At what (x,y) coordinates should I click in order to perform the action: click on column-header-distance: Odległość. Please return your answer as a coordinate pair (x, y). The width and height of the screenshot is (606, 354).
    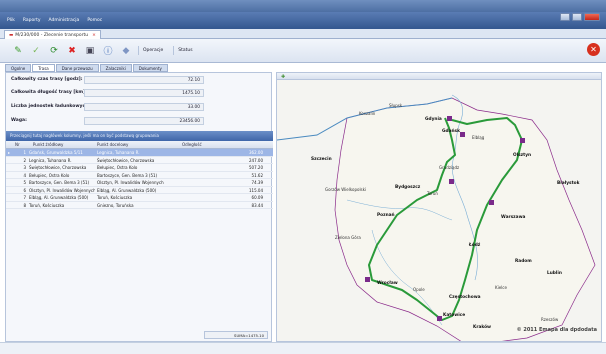
    Looking at the image, I should click on (223, 144).